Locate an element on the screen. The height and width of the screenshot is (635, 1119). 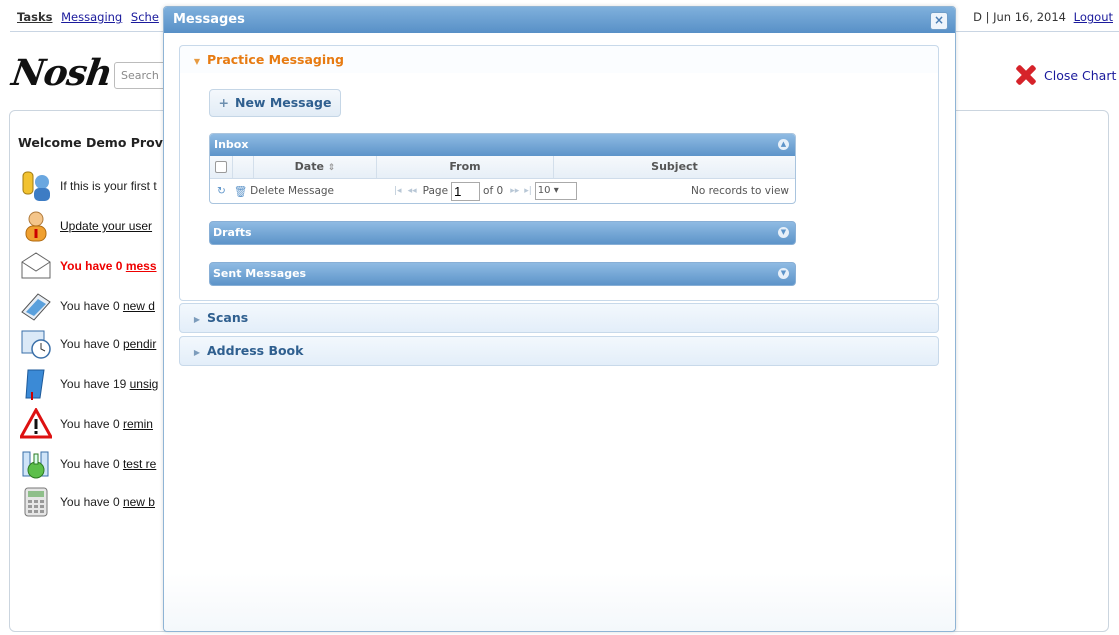
welcome-item-user: Update your user is located at coordinates (86, 226).